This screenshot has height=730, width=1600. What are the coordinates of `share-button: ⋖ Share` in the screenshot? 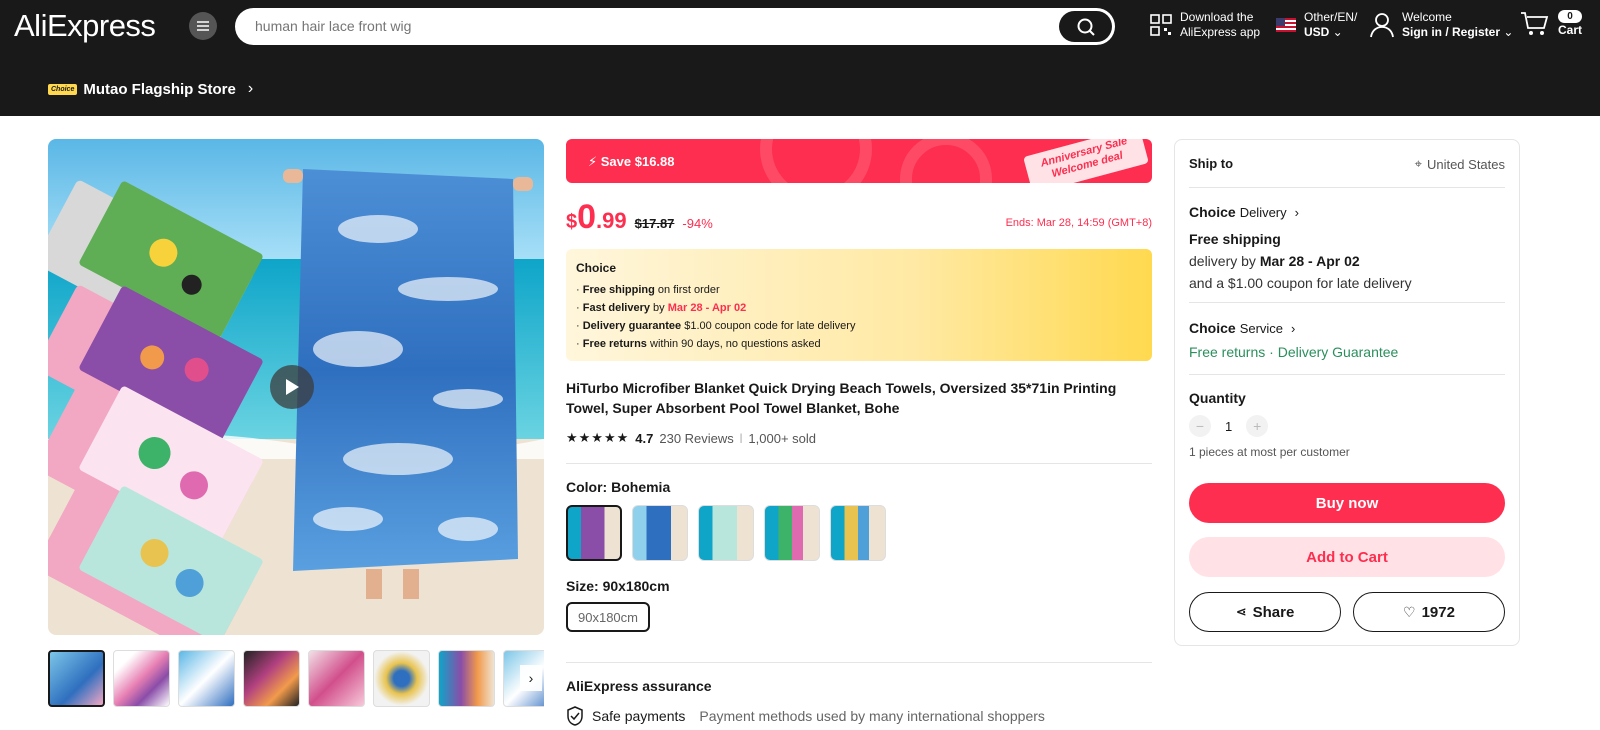 It's located at (1265, 612).